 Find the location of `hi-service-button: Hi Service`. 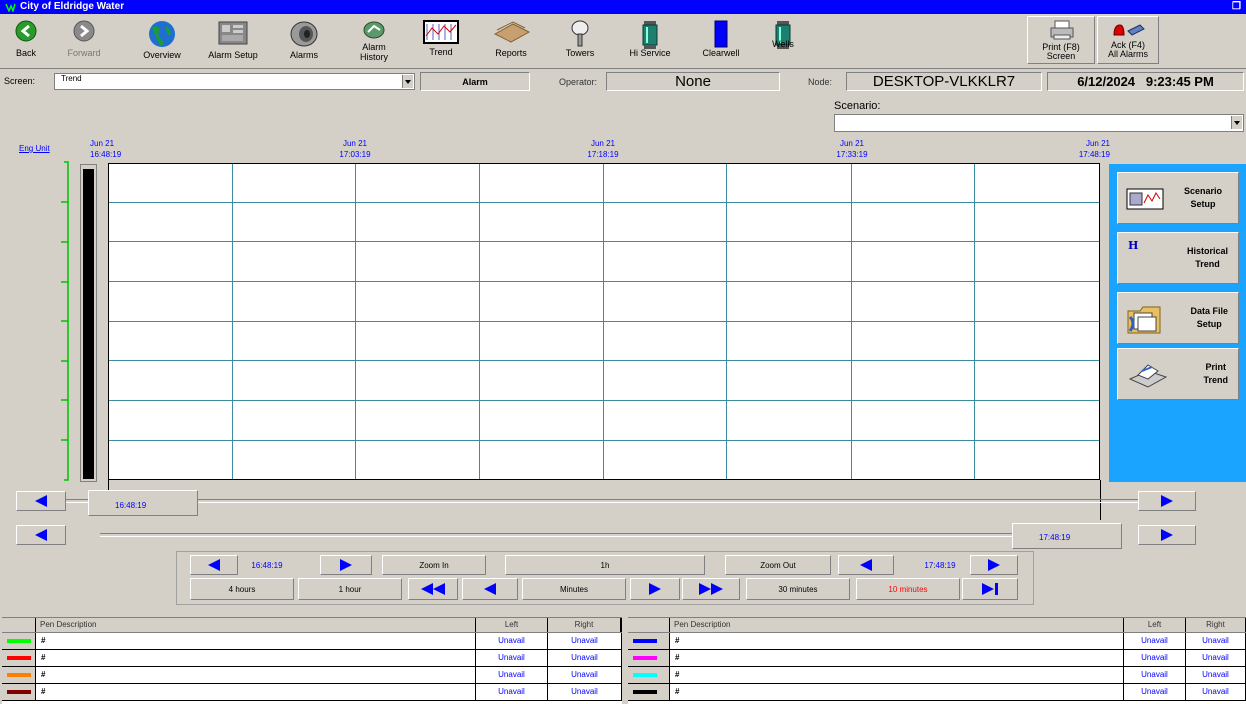

hi-service-button: Hi Service is located at coordinates (650, 40).